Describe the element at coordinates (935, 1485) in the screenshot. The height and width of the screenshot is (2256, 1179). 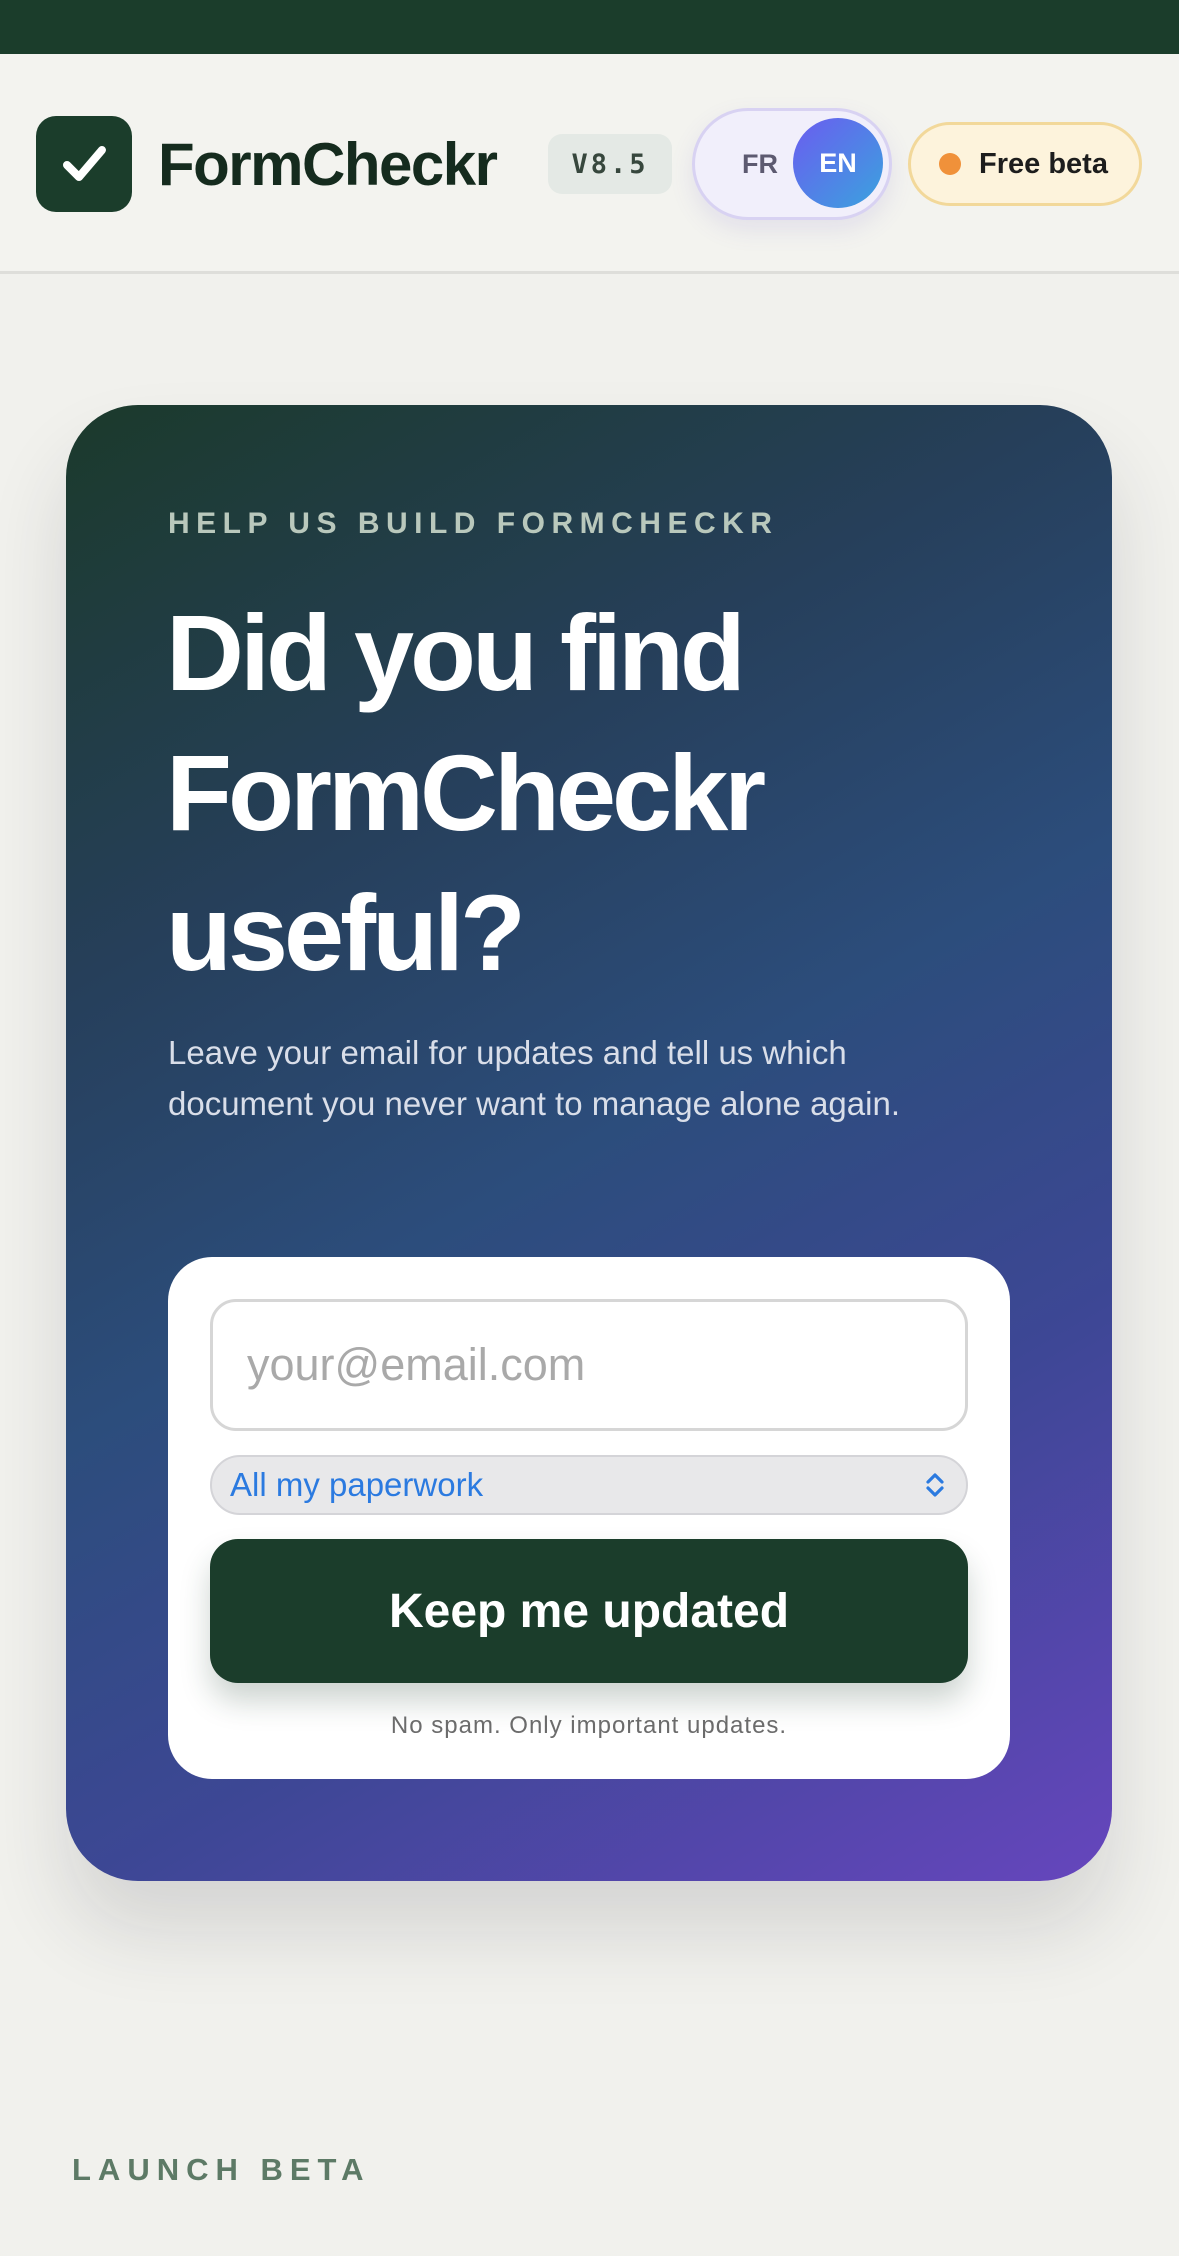
I see `chevron-updown-icon` at that location.